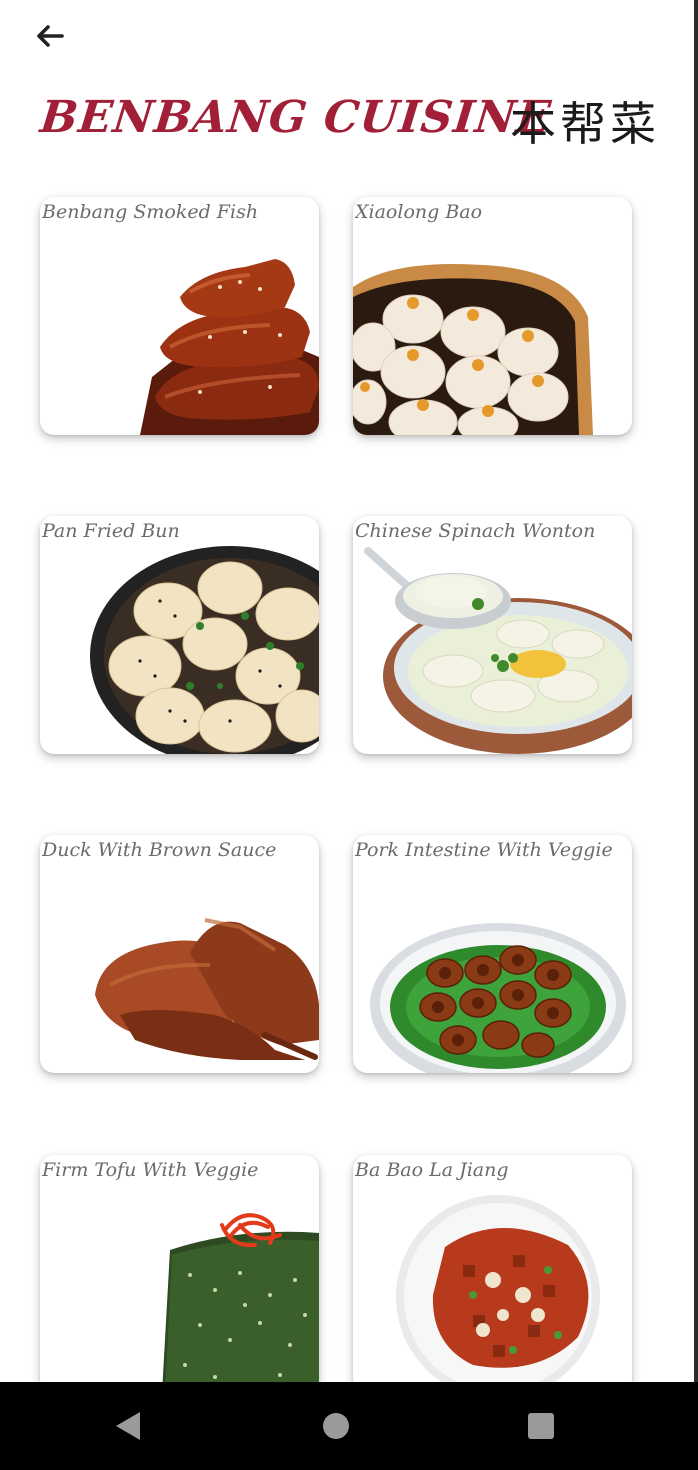 The width and height of the screenshot is (698, 1470). Describe the element at coordinates (150, 212) in the screenshot. I see `dish-name: Benbang Smoked Fish` at that location.